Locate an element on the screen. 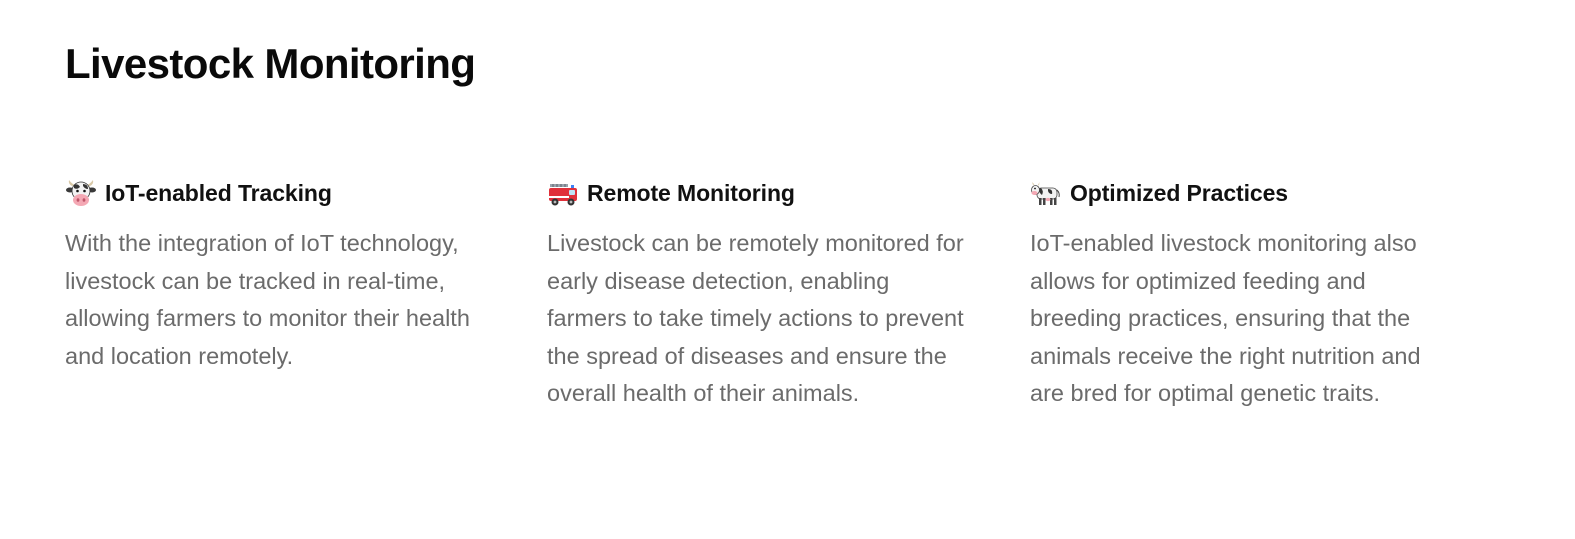 This screenshot has width=1575, height=539. feature-header: Remote Monitoring is located at coordinates (762, 193).